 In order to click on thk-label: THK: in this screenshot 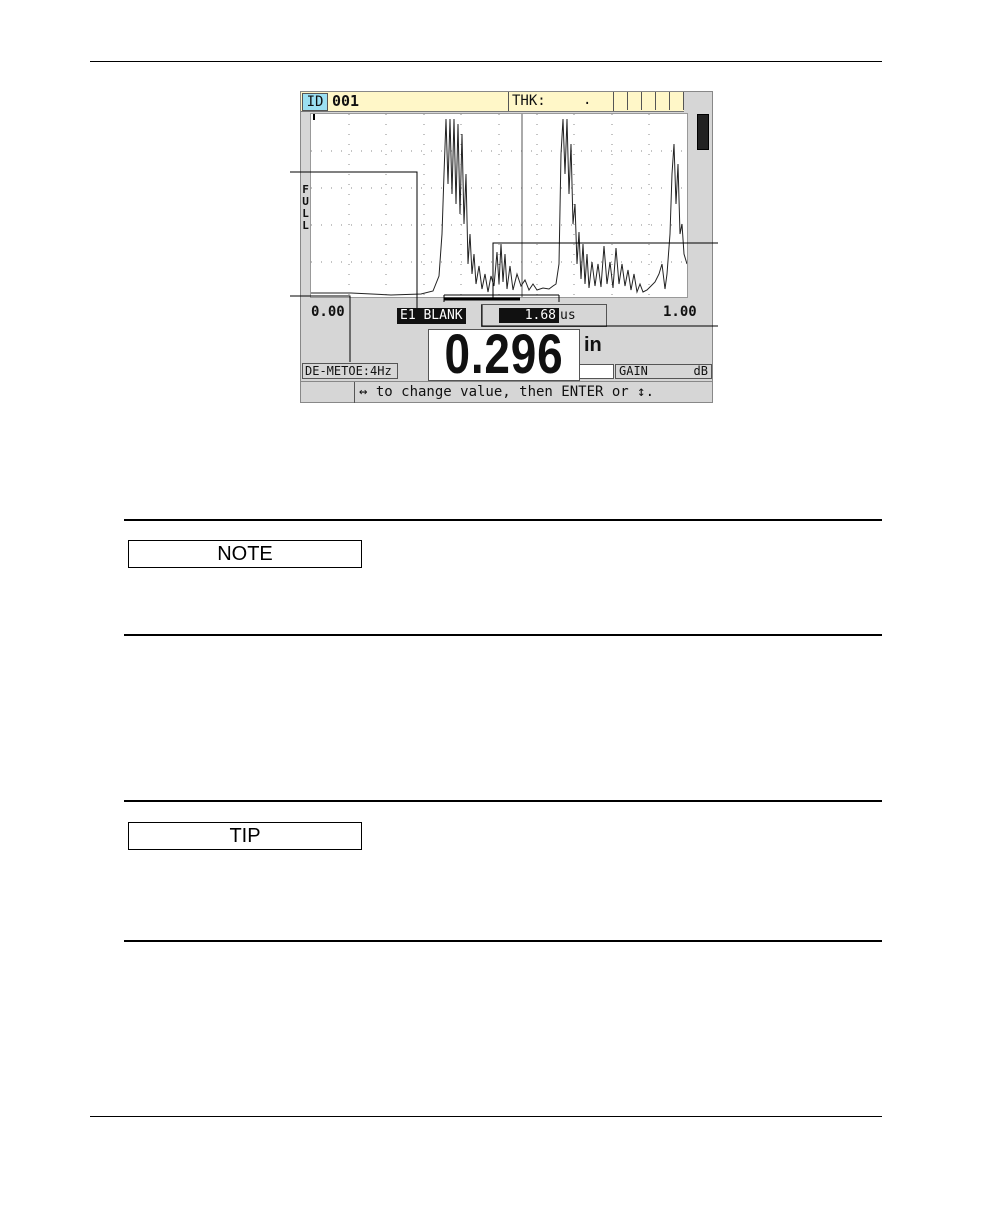, I will do `click(529, 101)`.